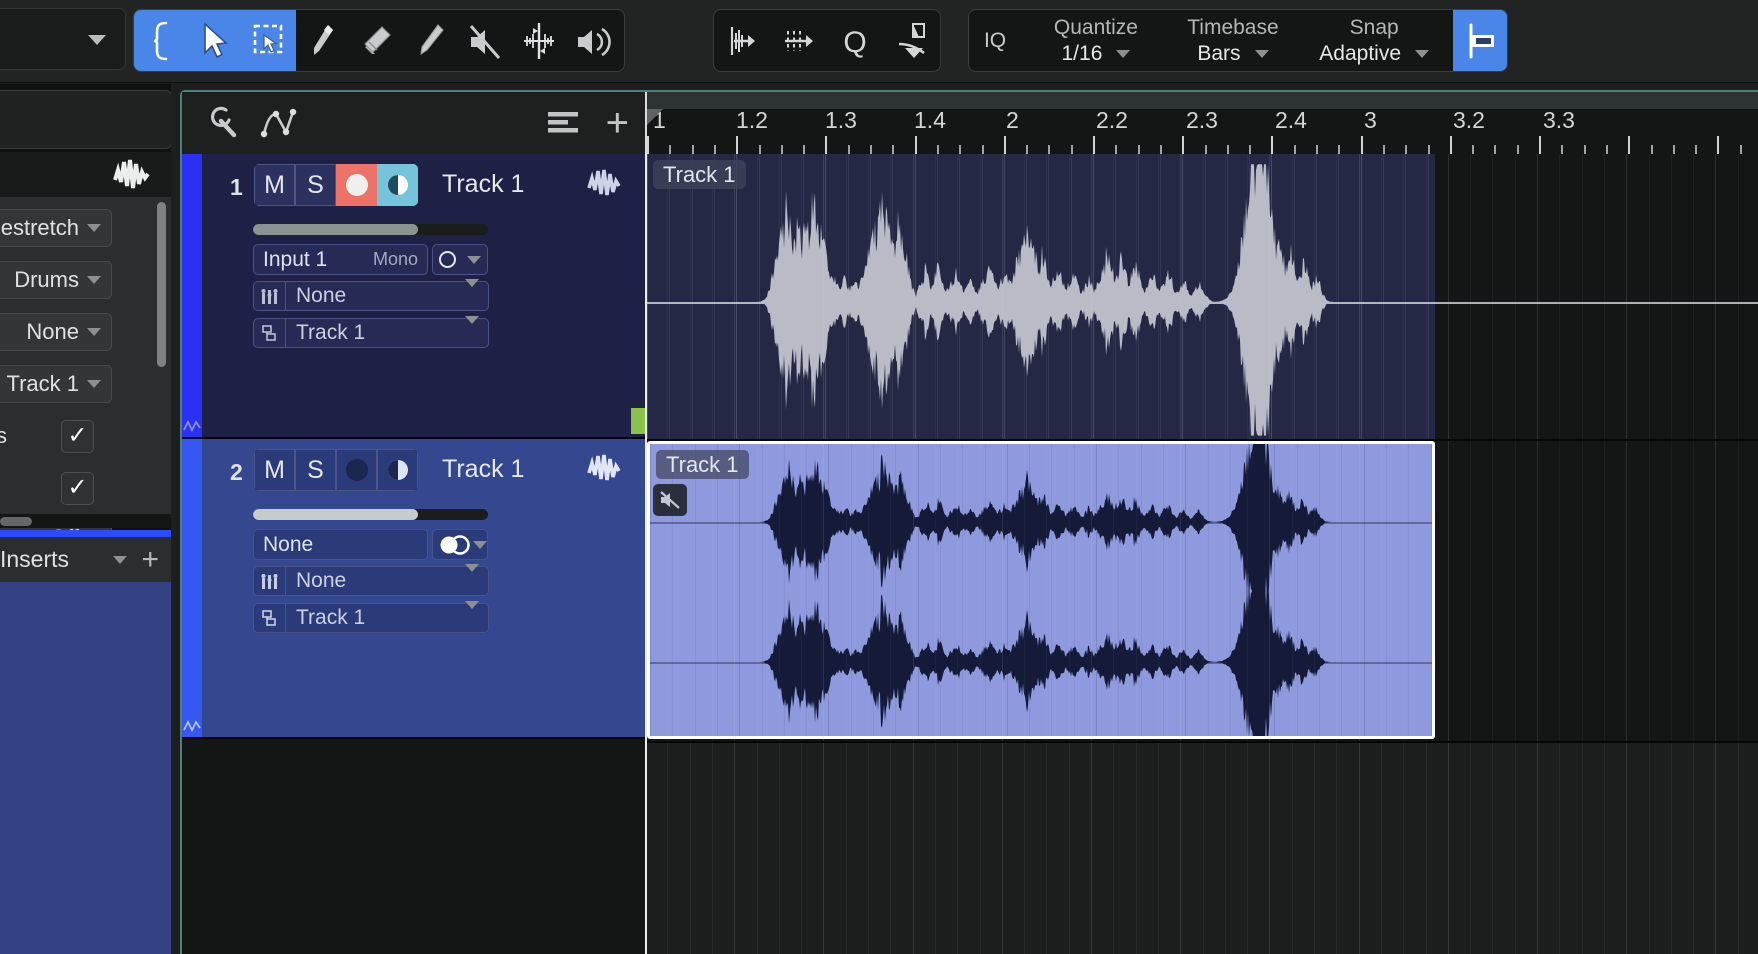 The width and height of the screenshot is (1758, 954). Describe the element at coordinates (340, 259) in the screenshot. I see `track-input-select: Input 1 Mono` at that location.